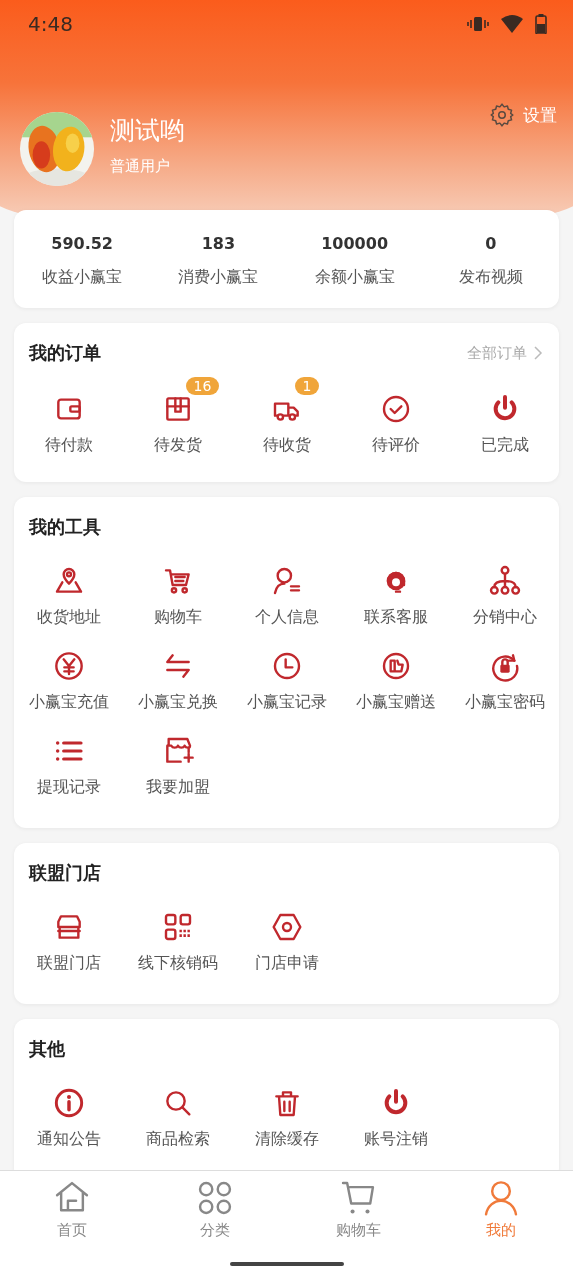 This screenshot has height=1277, width=573. I want to click on menu-item: 个人信息, so click(286, 596).